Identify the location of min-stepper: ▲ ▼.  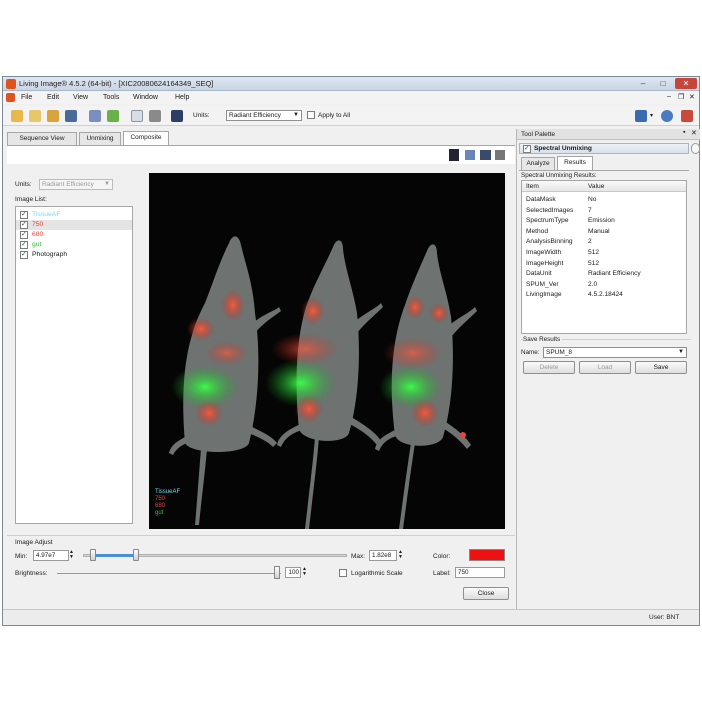
(71, 555).